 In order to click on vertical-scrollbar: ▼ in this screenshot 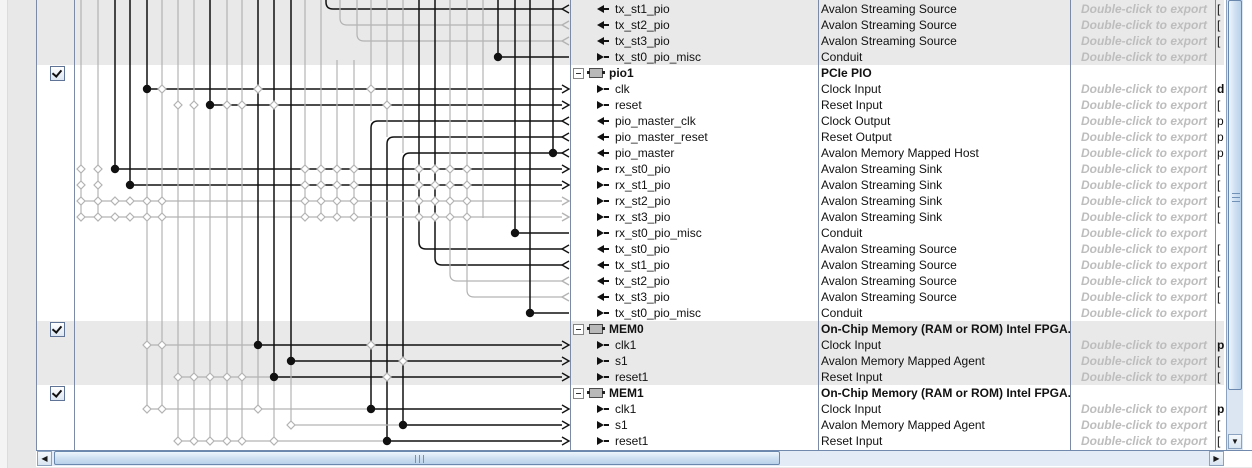, I will do `click(1234, 225)`.